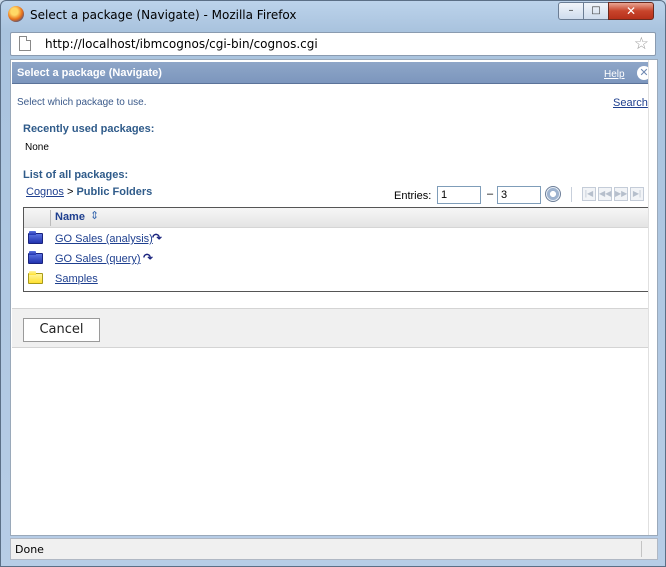  Describe the element at coordinates (45, 192) in the screenshot. I see `breadcrumb-root-link: Cognos` at that location.